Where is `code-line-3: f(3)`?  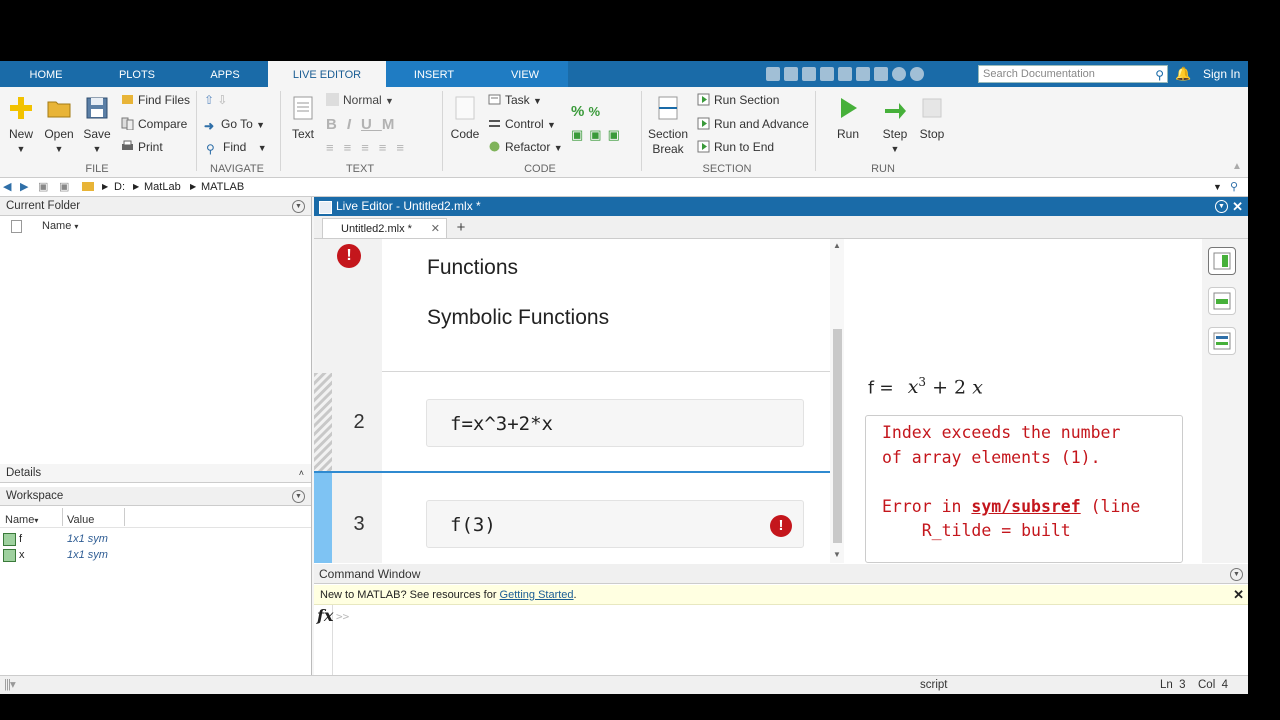 code-line-3: f(3) is located at coordinates (615, 524).